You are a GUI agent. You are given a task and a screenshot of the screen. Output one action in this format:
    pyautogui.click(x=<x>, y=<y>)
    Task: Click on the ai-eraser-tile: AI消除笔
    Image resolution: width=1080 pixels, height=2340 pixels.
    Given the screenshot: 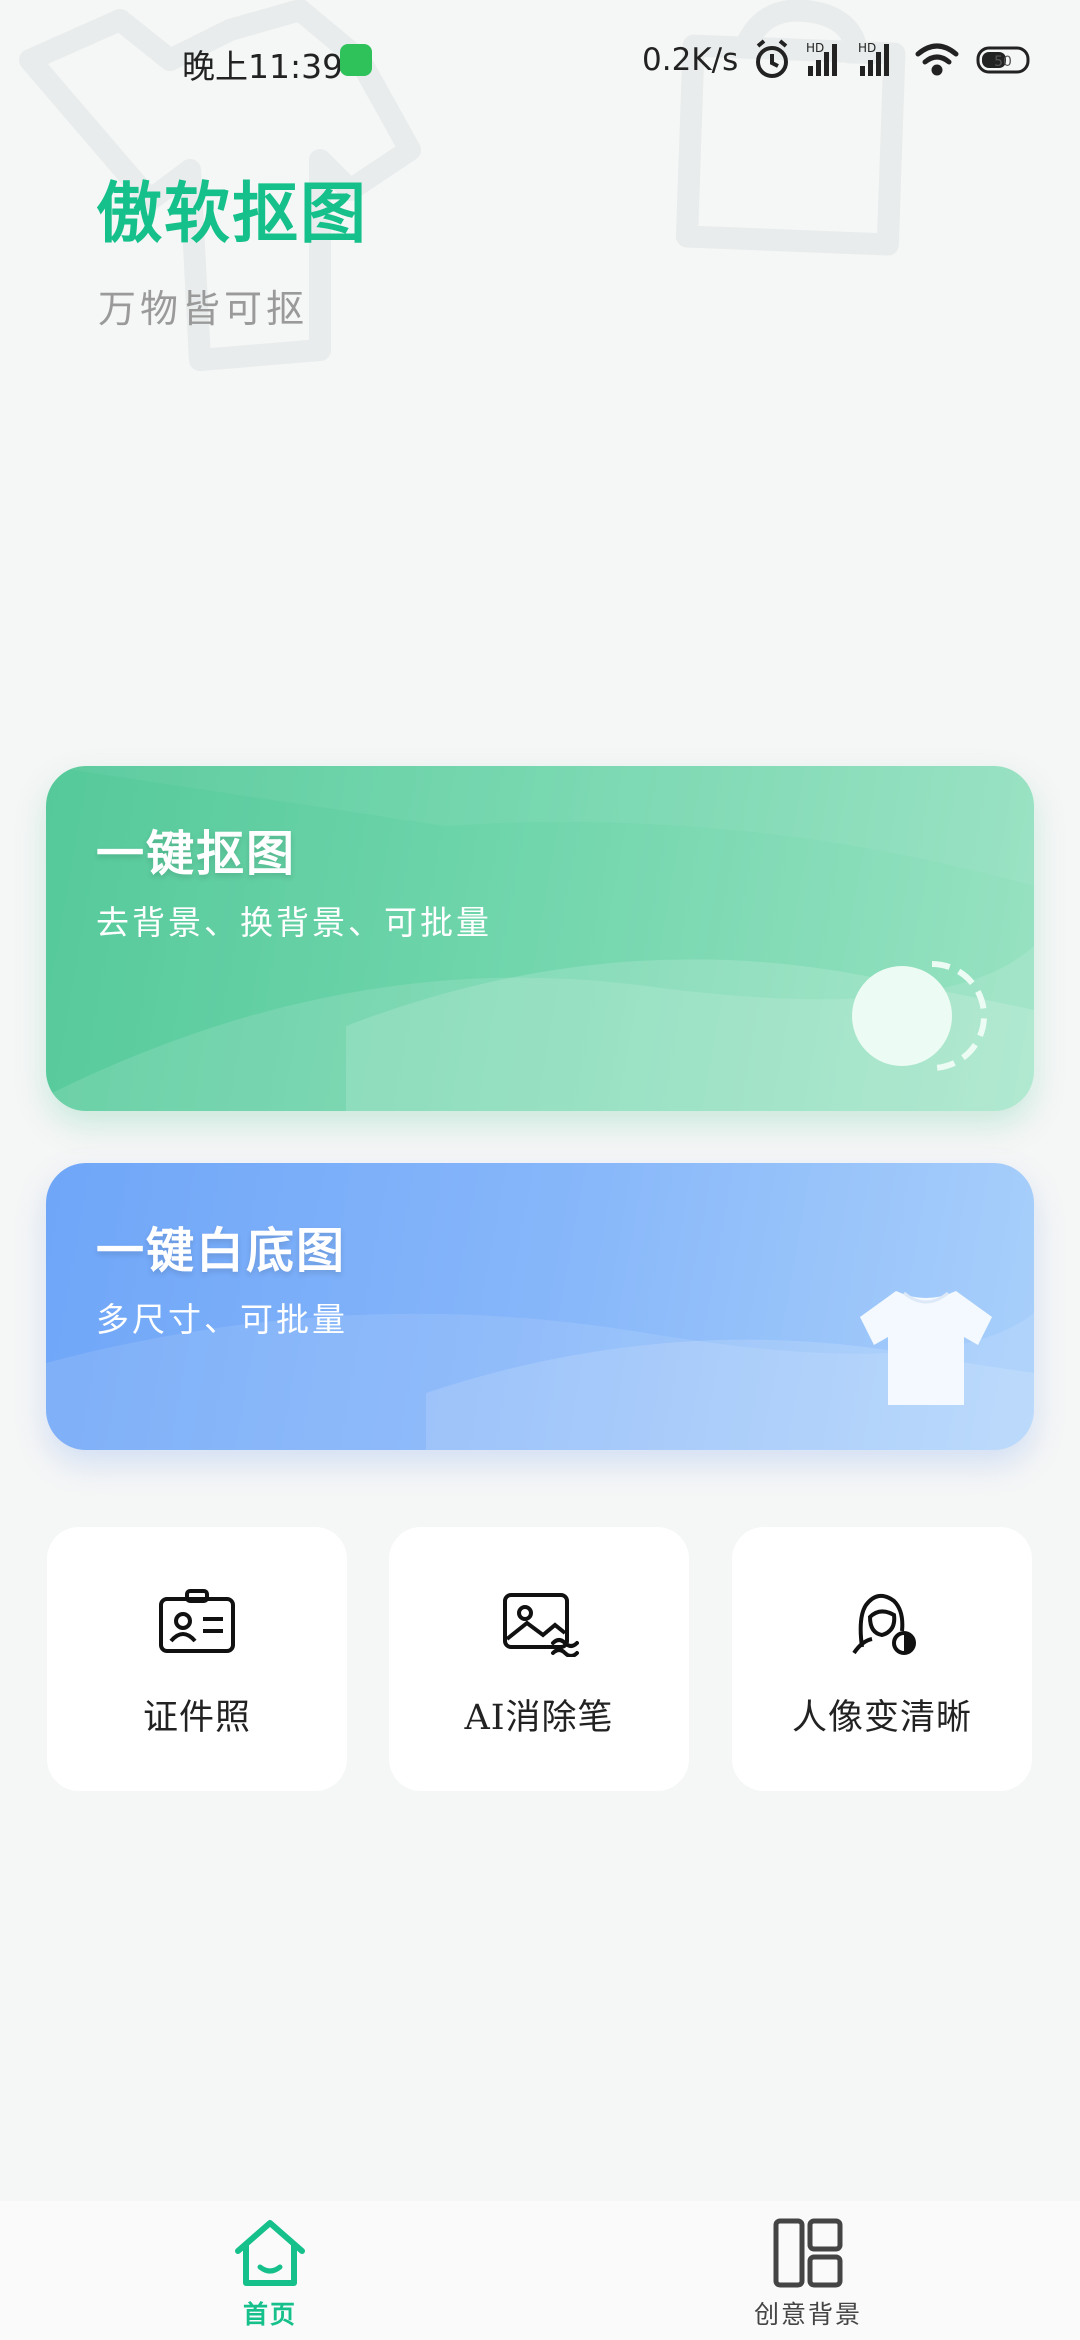 What is the action you would take?
    pyautogui.click(x=539, y=1659)
    